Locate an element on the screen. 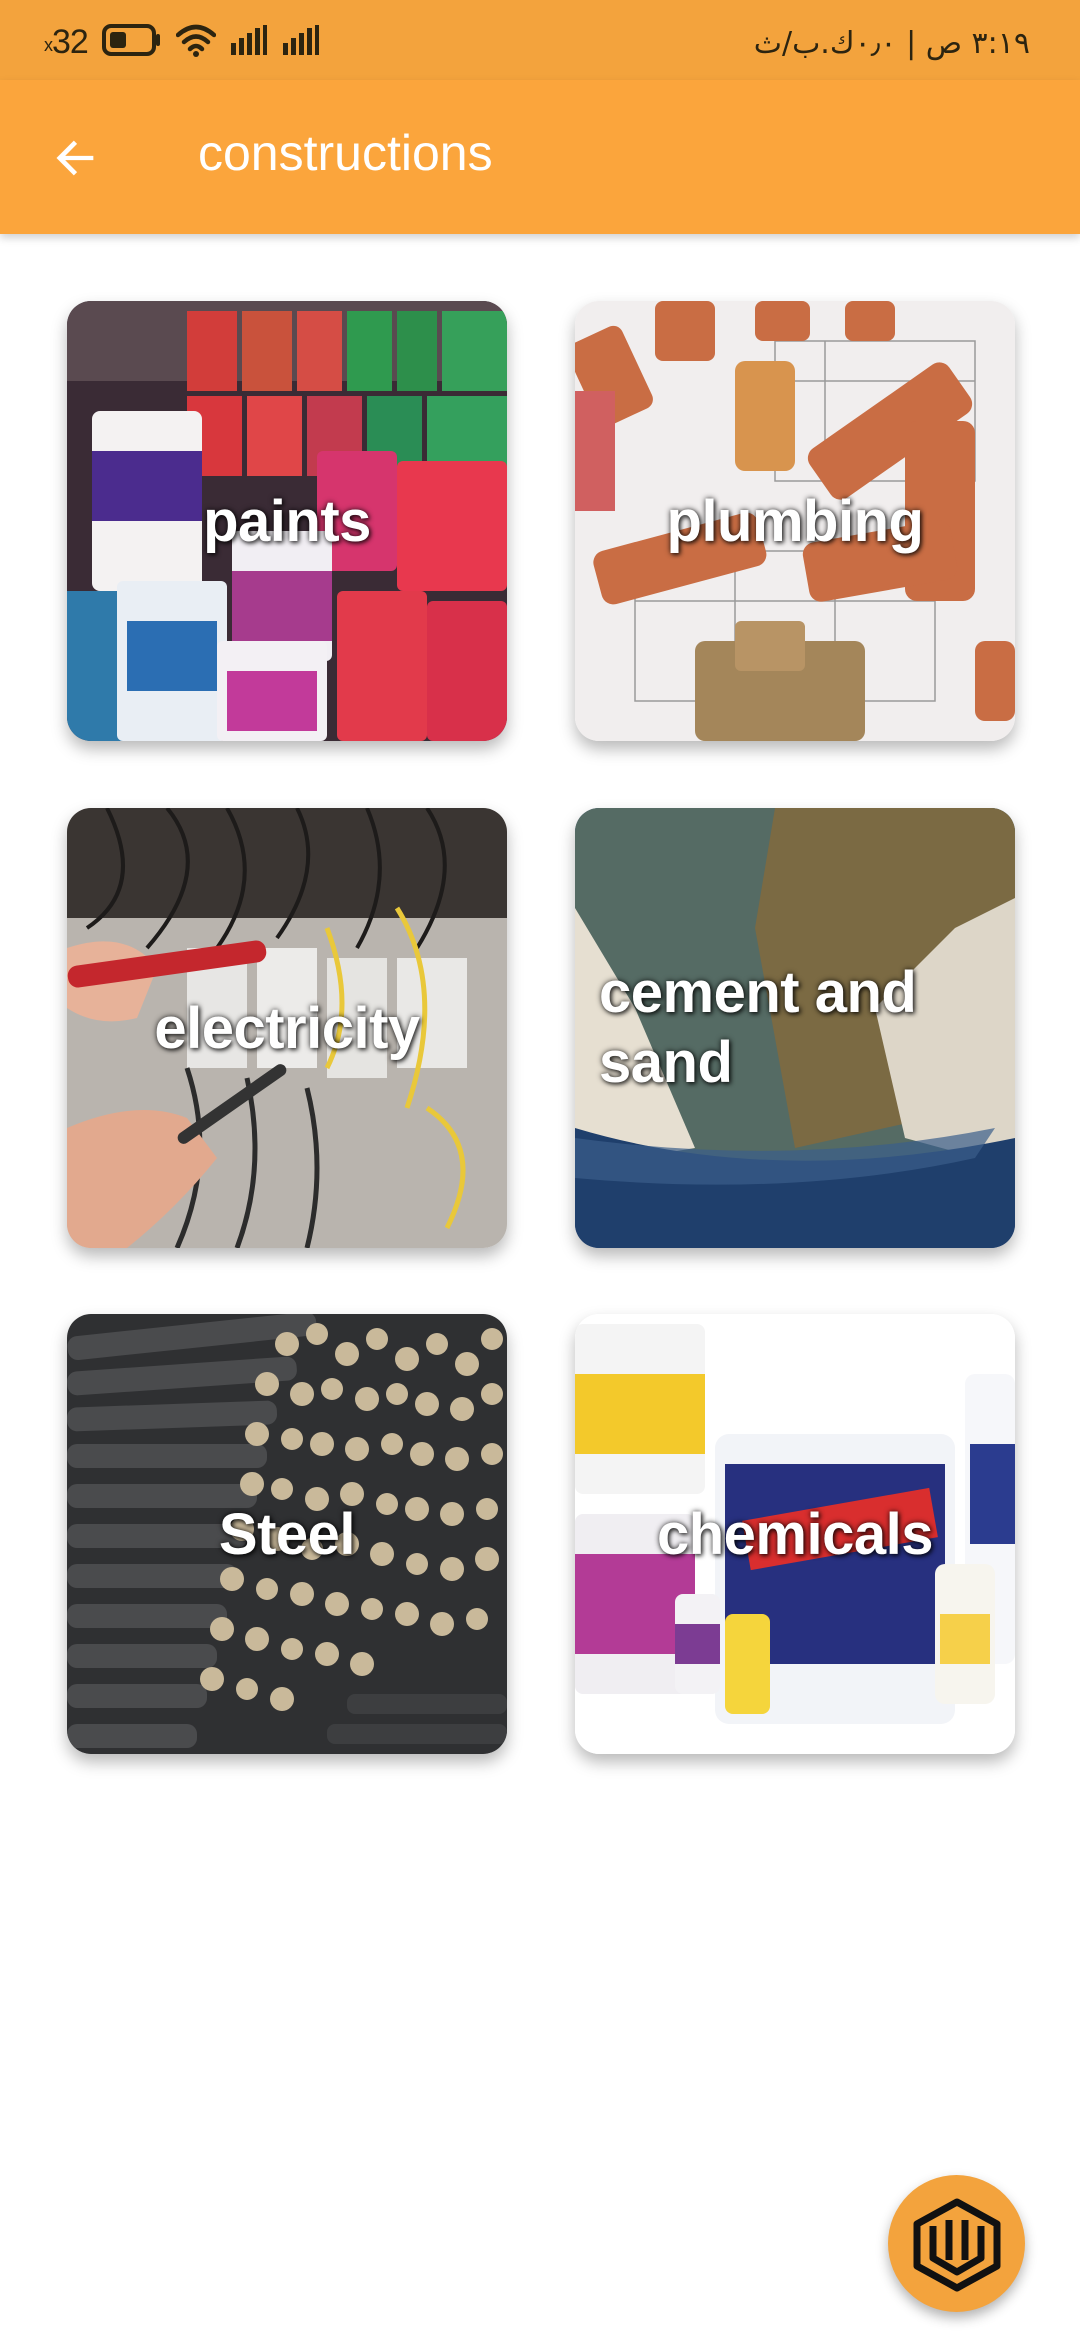 This screenshot has width=1080, height=2340. status-icons: x32 is located at coordinates (182, 42).